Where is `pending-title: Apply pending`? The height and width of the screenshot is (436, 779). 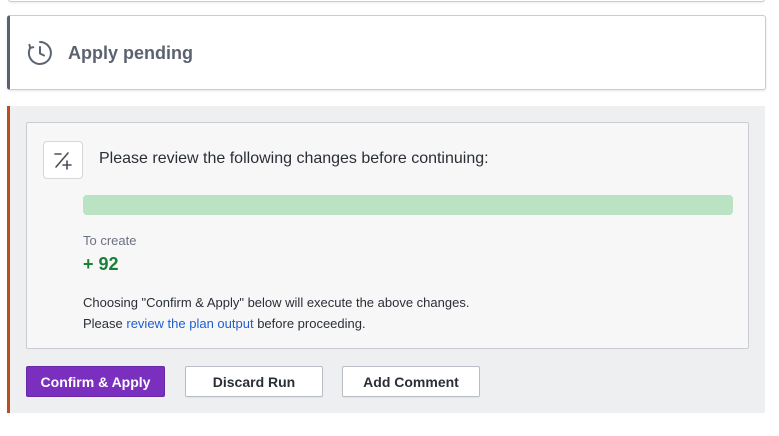 pending-title: Apply pending is located at coordinates (130, 53).